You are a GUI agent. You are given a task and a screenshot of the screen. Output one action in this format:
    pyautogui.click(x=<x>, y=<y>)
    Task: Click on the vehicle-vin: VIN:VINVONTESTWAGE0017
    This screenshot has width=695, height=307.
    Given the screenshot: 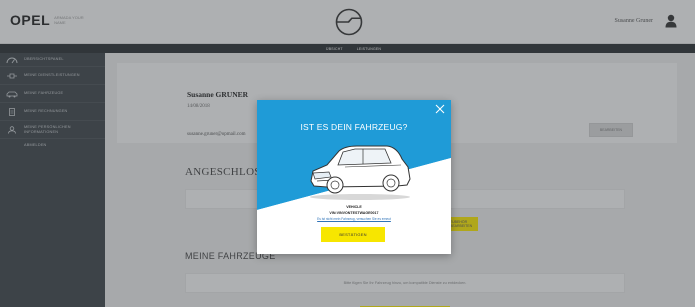 What is the action you would take?
    pyautogui.click(x=354, y=213)
    